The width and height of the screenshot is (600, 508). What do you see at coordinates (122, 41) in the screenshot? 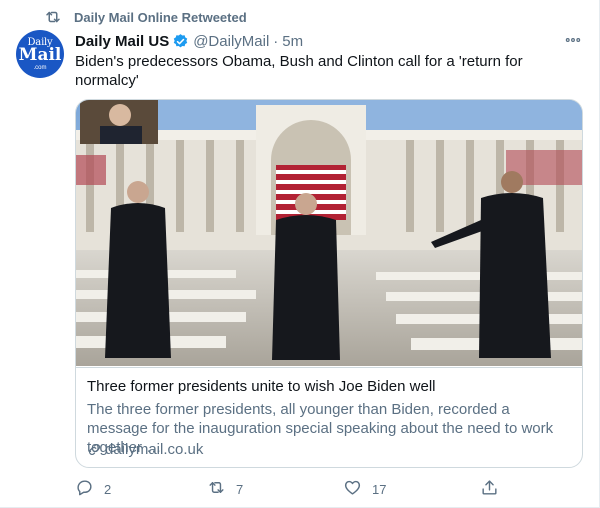
I see `author-name: Daily Mail US` at bounding box center [122, 41].